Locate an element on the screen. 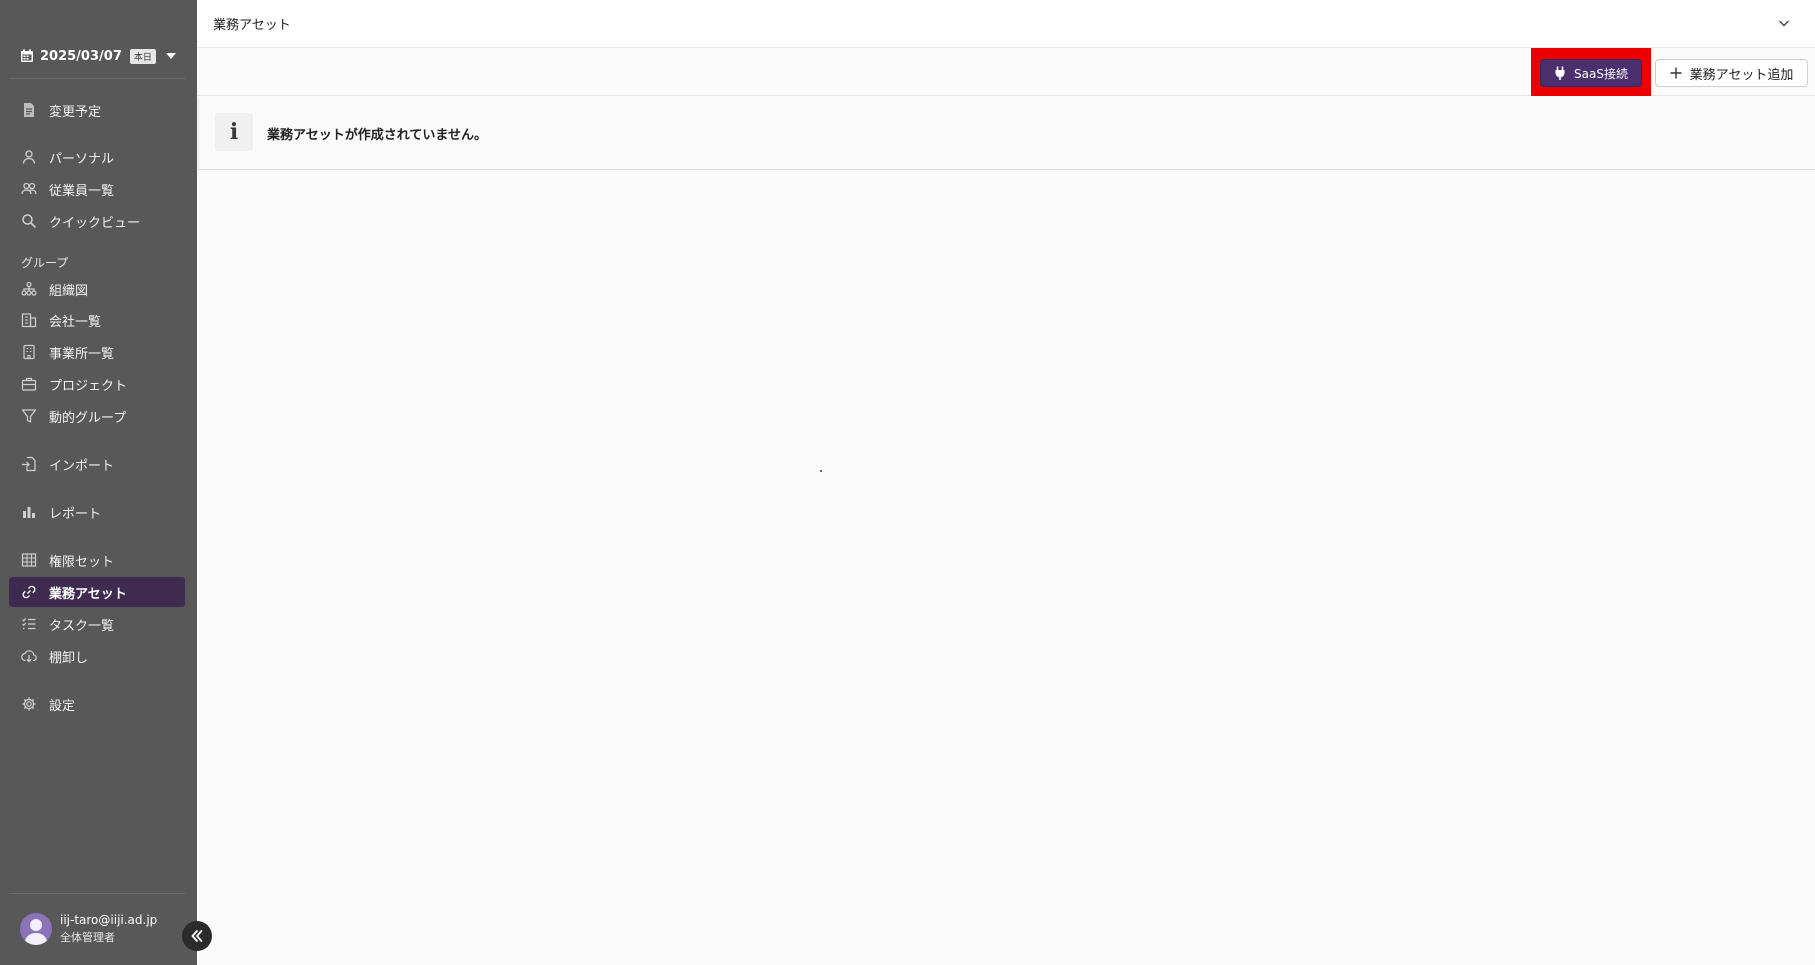 Image resolution: width=1815 pixels, height=965 pixels. sidebar-item-label: レポート is located at coordinates (75, 514).